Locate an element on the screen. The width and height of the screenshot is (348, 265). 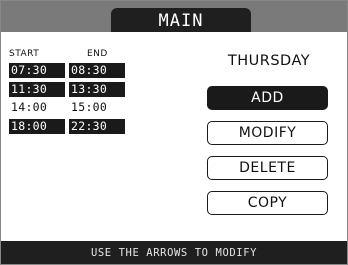
top-bar: MAIN is located at coordinates (174, 16).